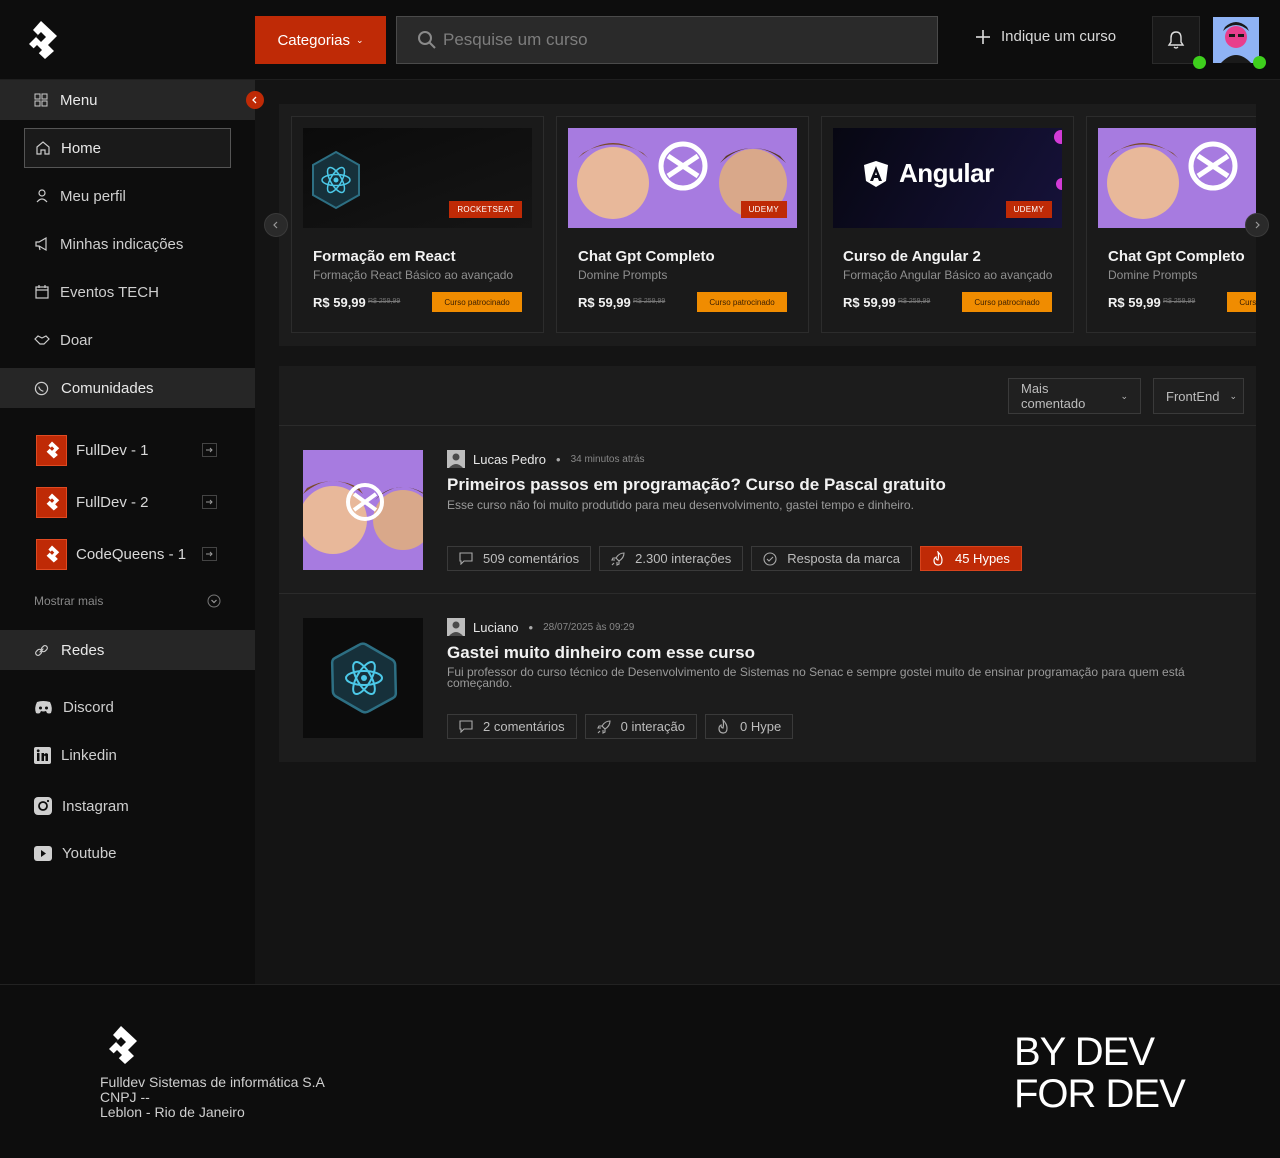 The width and height of the screenshot is (1280, 1158). I want to click on course-price: R$ 59,99, so click(339, 302).